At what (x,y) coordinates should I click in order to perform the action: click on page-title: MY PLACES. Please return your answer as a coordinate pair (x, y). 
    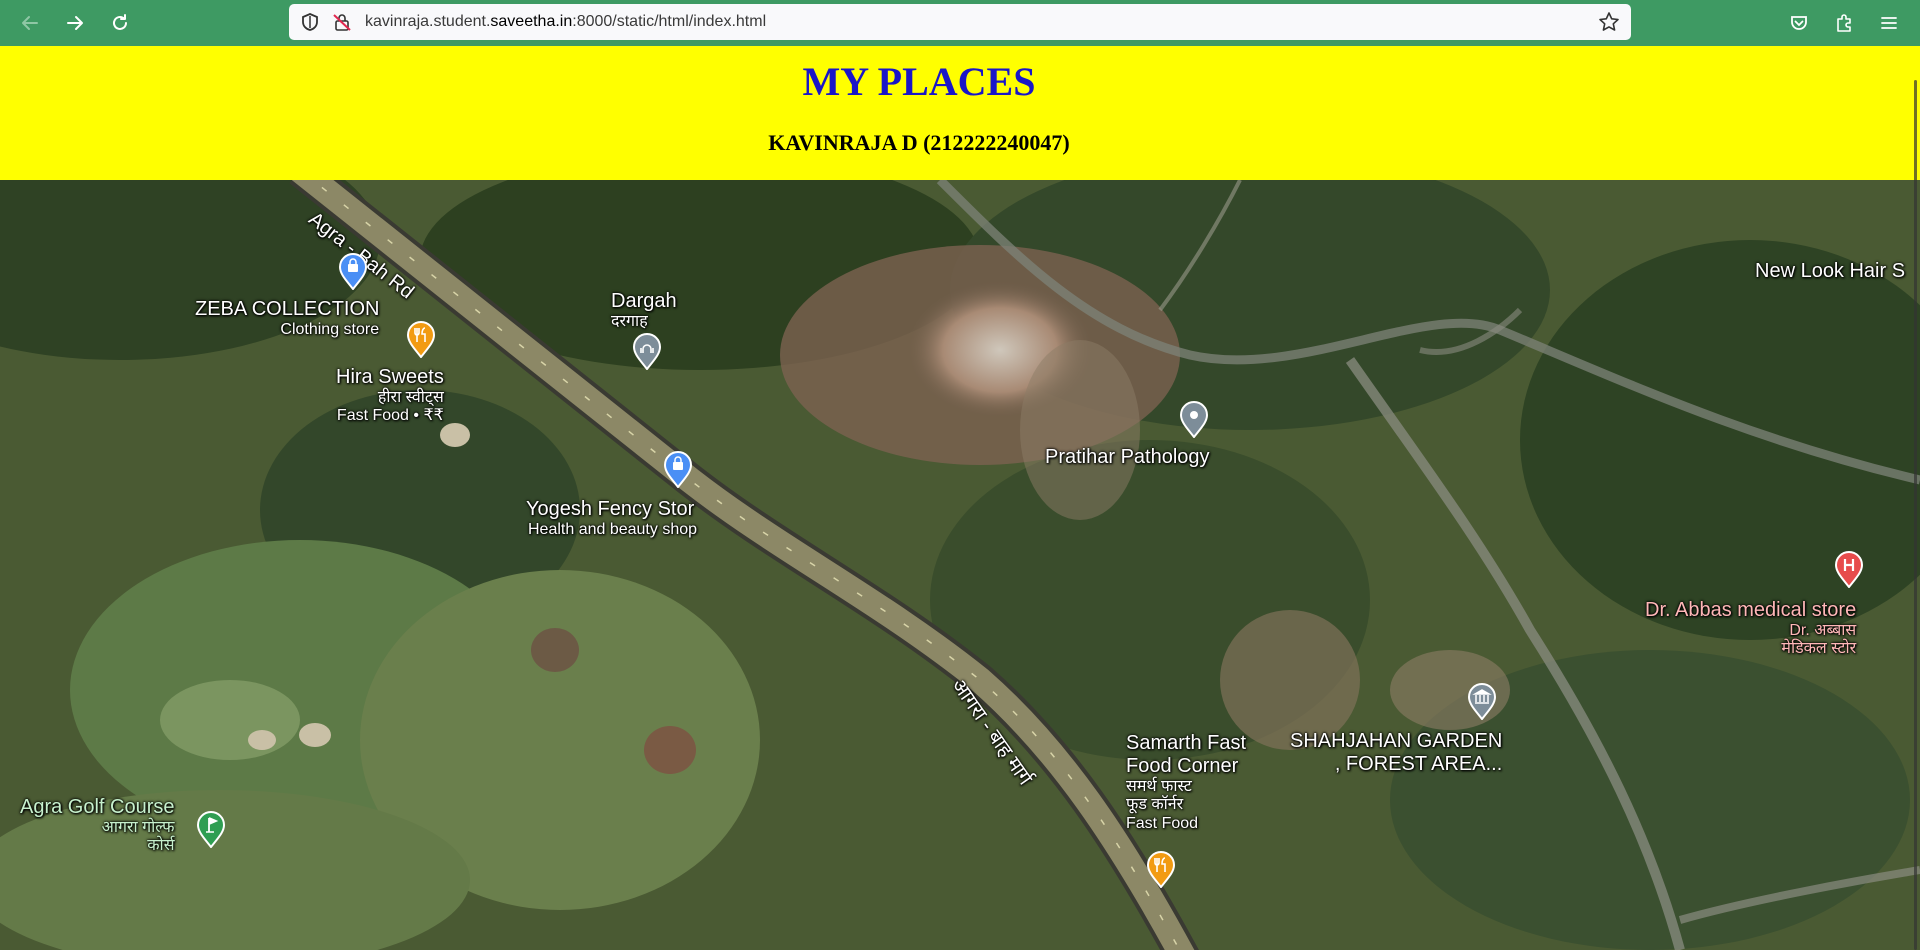
    Looking at the image, I should click on (919, 81).